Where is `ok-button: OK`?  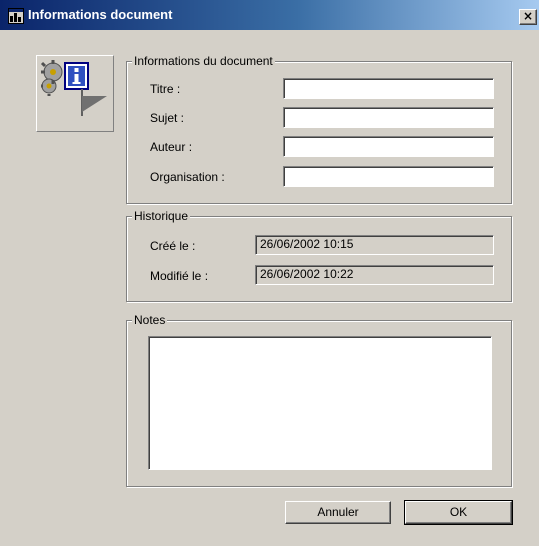
ok-button: OK is located at coordinates (458, 512).